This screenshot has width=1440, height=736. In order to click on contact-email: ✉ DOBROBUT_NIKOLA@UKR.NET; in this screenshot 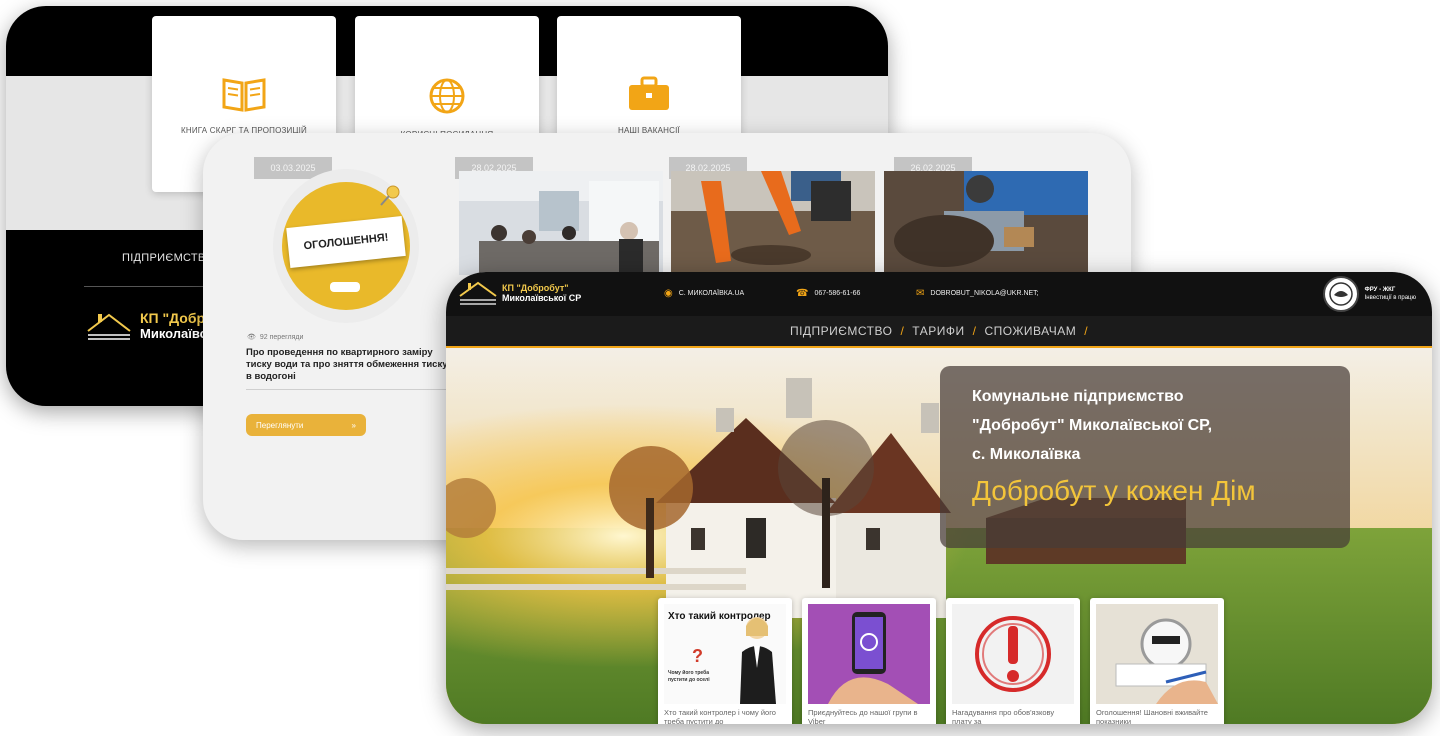, I will do `click(977, 293)`.